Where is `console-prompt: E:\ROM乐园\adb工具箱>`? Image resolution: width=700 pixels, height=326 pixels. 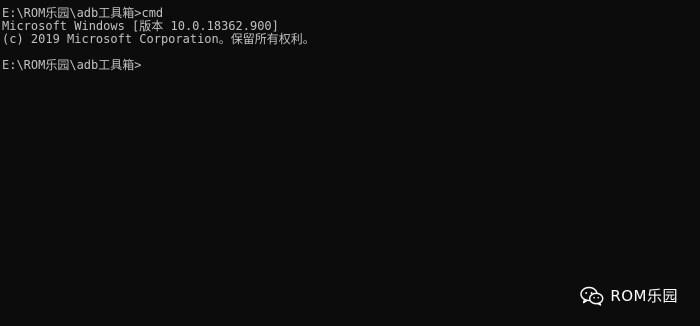 console-prompt: E:\ROM乐园\adb工具箱> is located at coordinates (158, 65).